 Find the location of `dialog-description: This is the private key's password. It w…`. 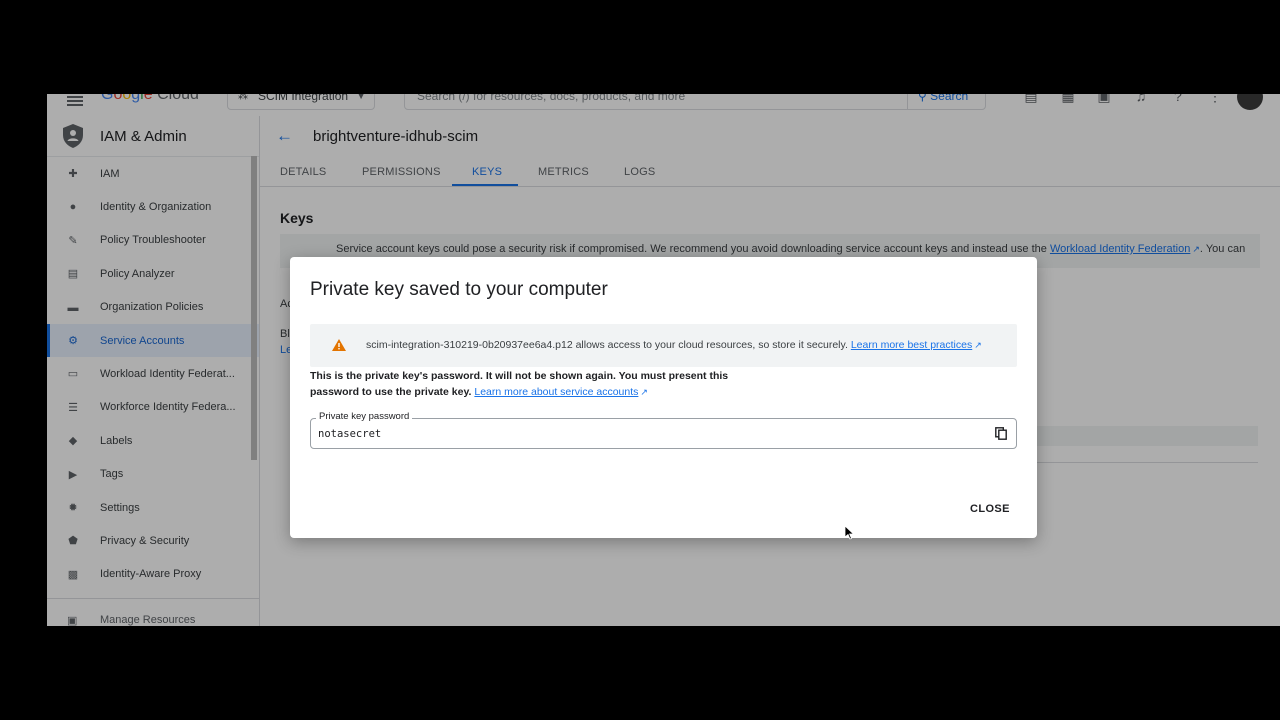

dialog-description: This is the private key's password. It w… is located at coordinates (520, 384).